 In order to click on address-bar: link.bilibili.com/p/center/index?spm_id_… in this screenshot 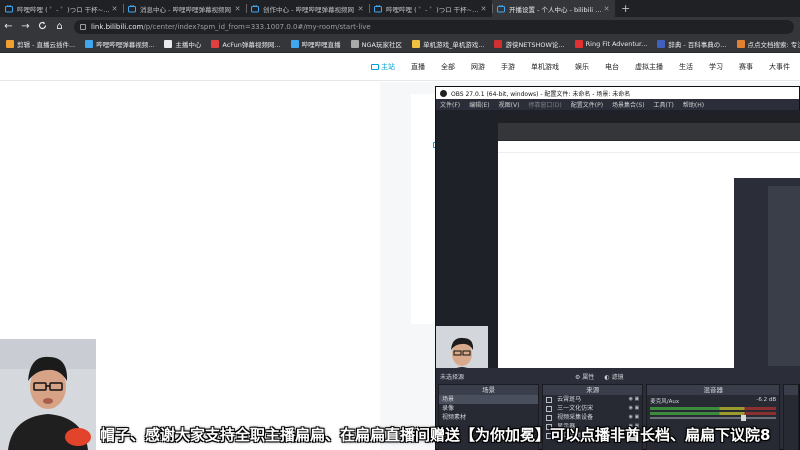, I will do `click(434, 26)`.